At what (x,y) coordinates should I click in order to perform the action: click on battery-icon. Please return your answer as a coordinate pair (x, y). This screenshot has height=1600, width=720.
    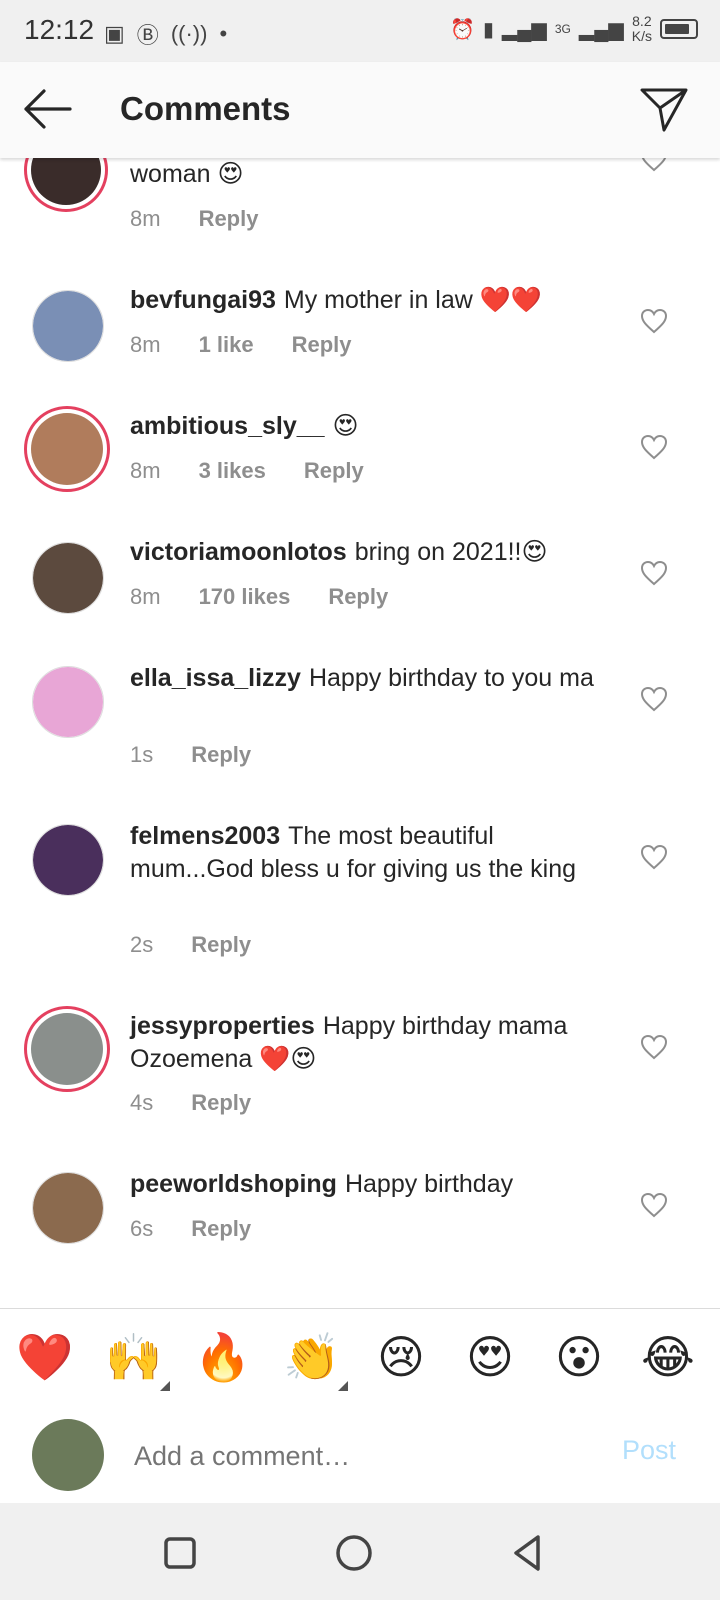
    Looking at the image, I should click on (679, 29).